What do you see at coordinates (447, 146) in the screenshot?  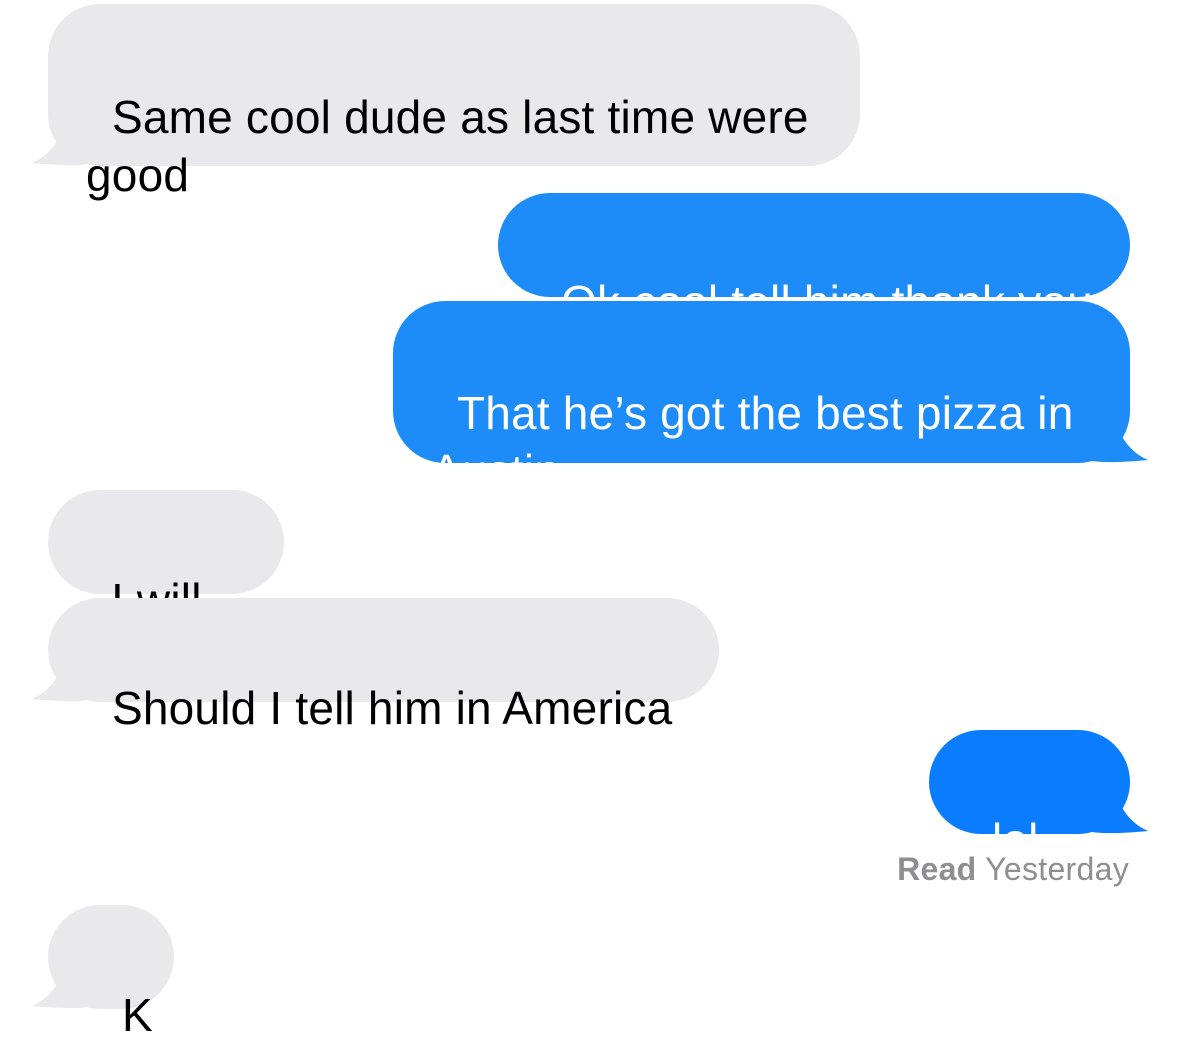 I see `message-text: Same cool dude as last time were good` at bounding box center [447, 146].